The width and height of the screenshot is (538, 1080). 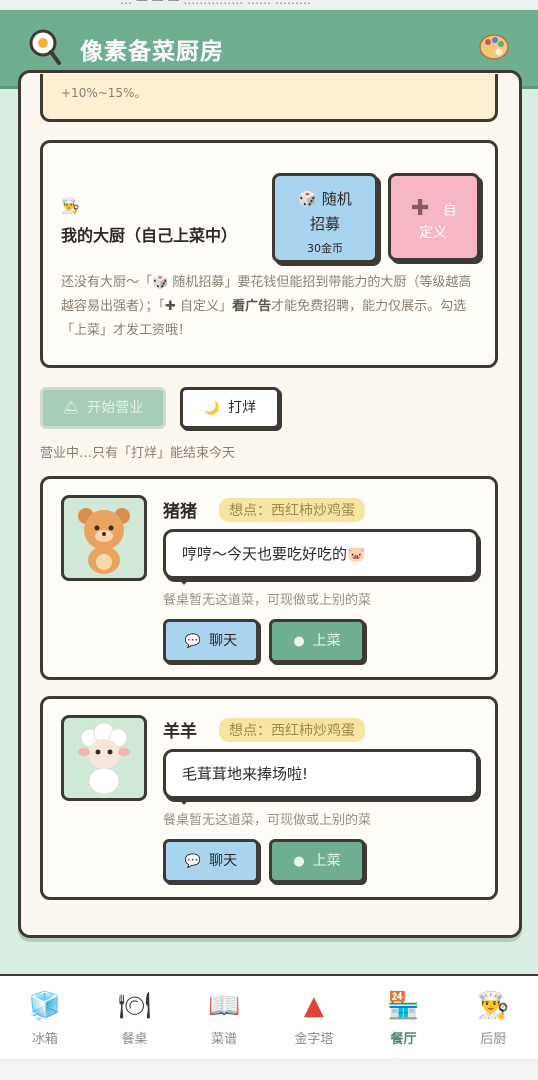 I want to click on nav-label: 金字塔, so click(x=314, y=1039).